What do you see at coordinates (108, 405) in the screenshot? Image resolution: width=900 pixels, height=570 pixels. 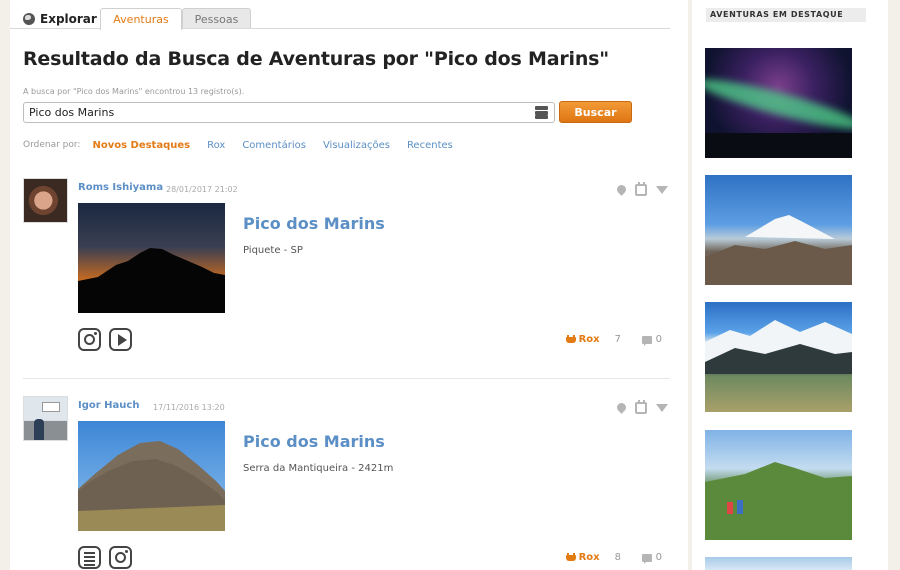 I see `author-name: Igor Hauch` at bounding box center [108, 405].